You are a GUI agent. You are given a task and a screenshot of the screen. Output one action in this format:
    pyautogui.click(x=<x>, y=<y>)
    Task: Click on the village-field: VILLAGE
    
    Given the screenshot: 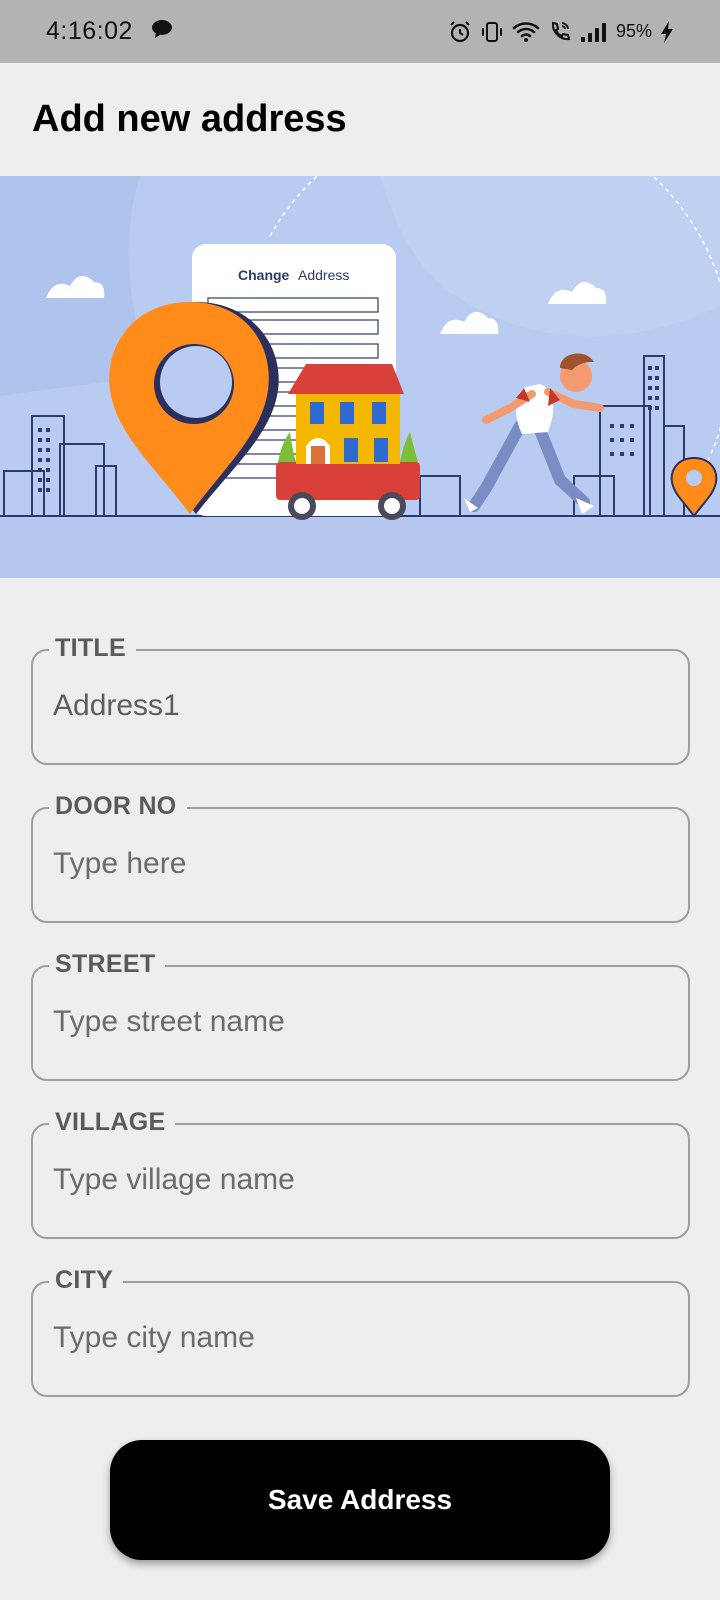 What is the action you would take?
    pyautogui.click(x=360, y=1171)
    